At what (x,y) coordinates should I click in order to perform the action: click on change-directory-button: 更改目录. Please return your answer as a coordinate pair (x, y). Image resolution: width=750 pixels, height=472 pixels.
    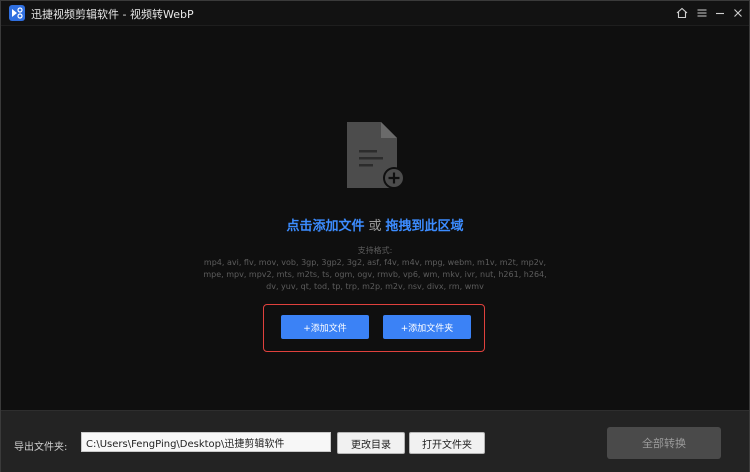
    Looking at the image, I should click on (371, 443).